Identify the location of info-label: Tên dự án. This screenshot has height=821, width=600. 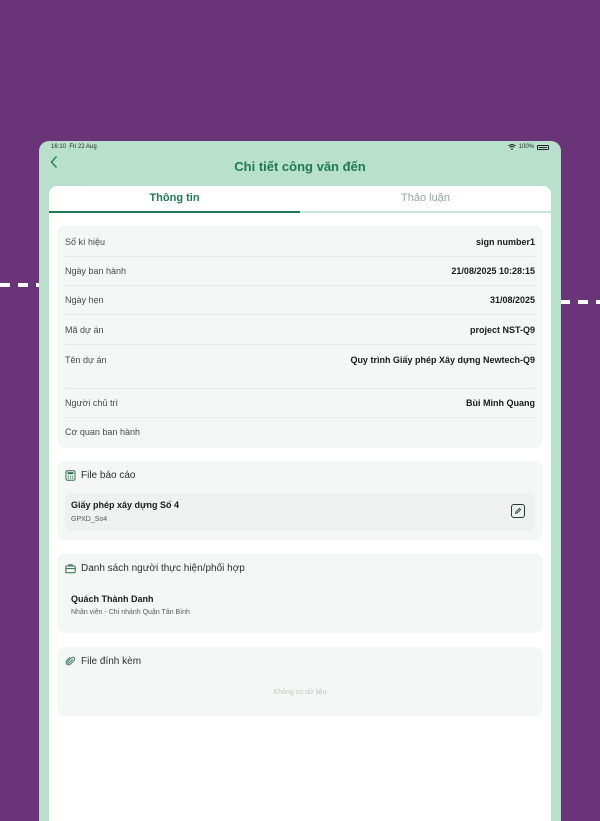
(86, 360).